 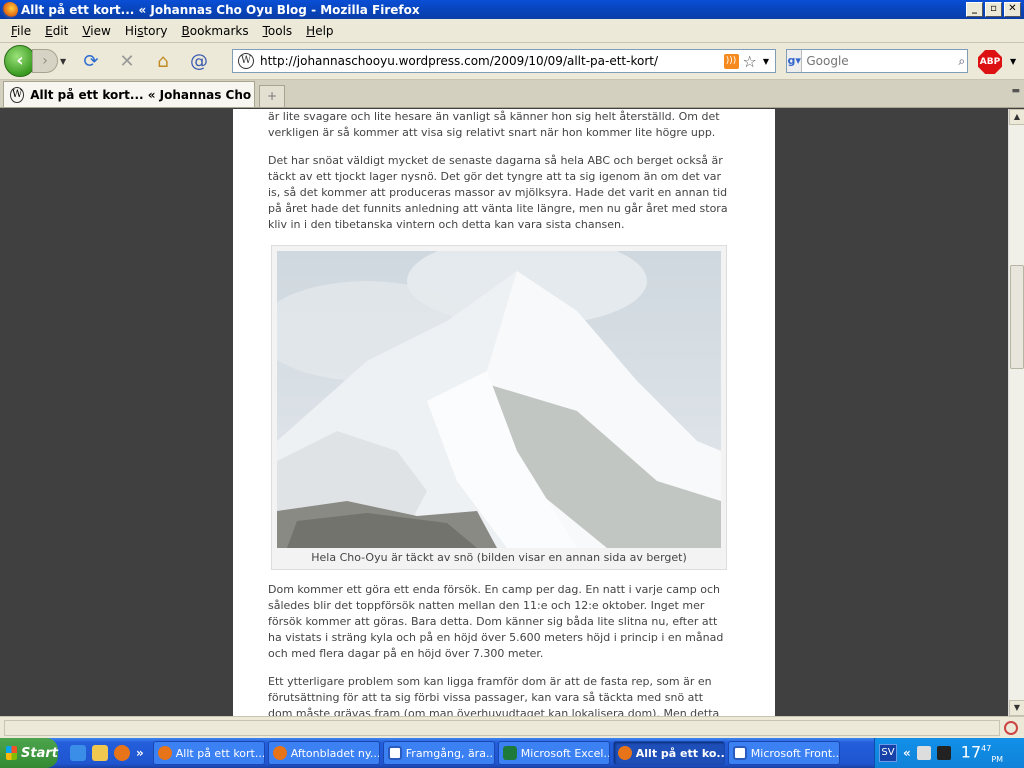 What do you see at coordinates (993, 9) in the screenshot?
I see `maximize-button: ▫` at bounding box center [993, 9].